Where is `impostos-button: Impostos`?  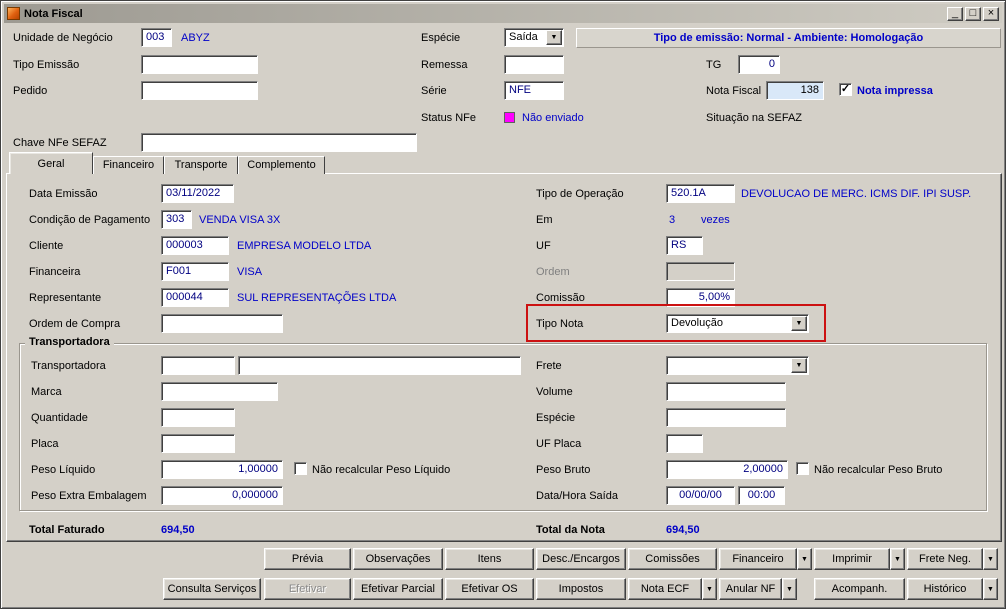 impostos-button: Impostos is located at coordinates (581, 589).